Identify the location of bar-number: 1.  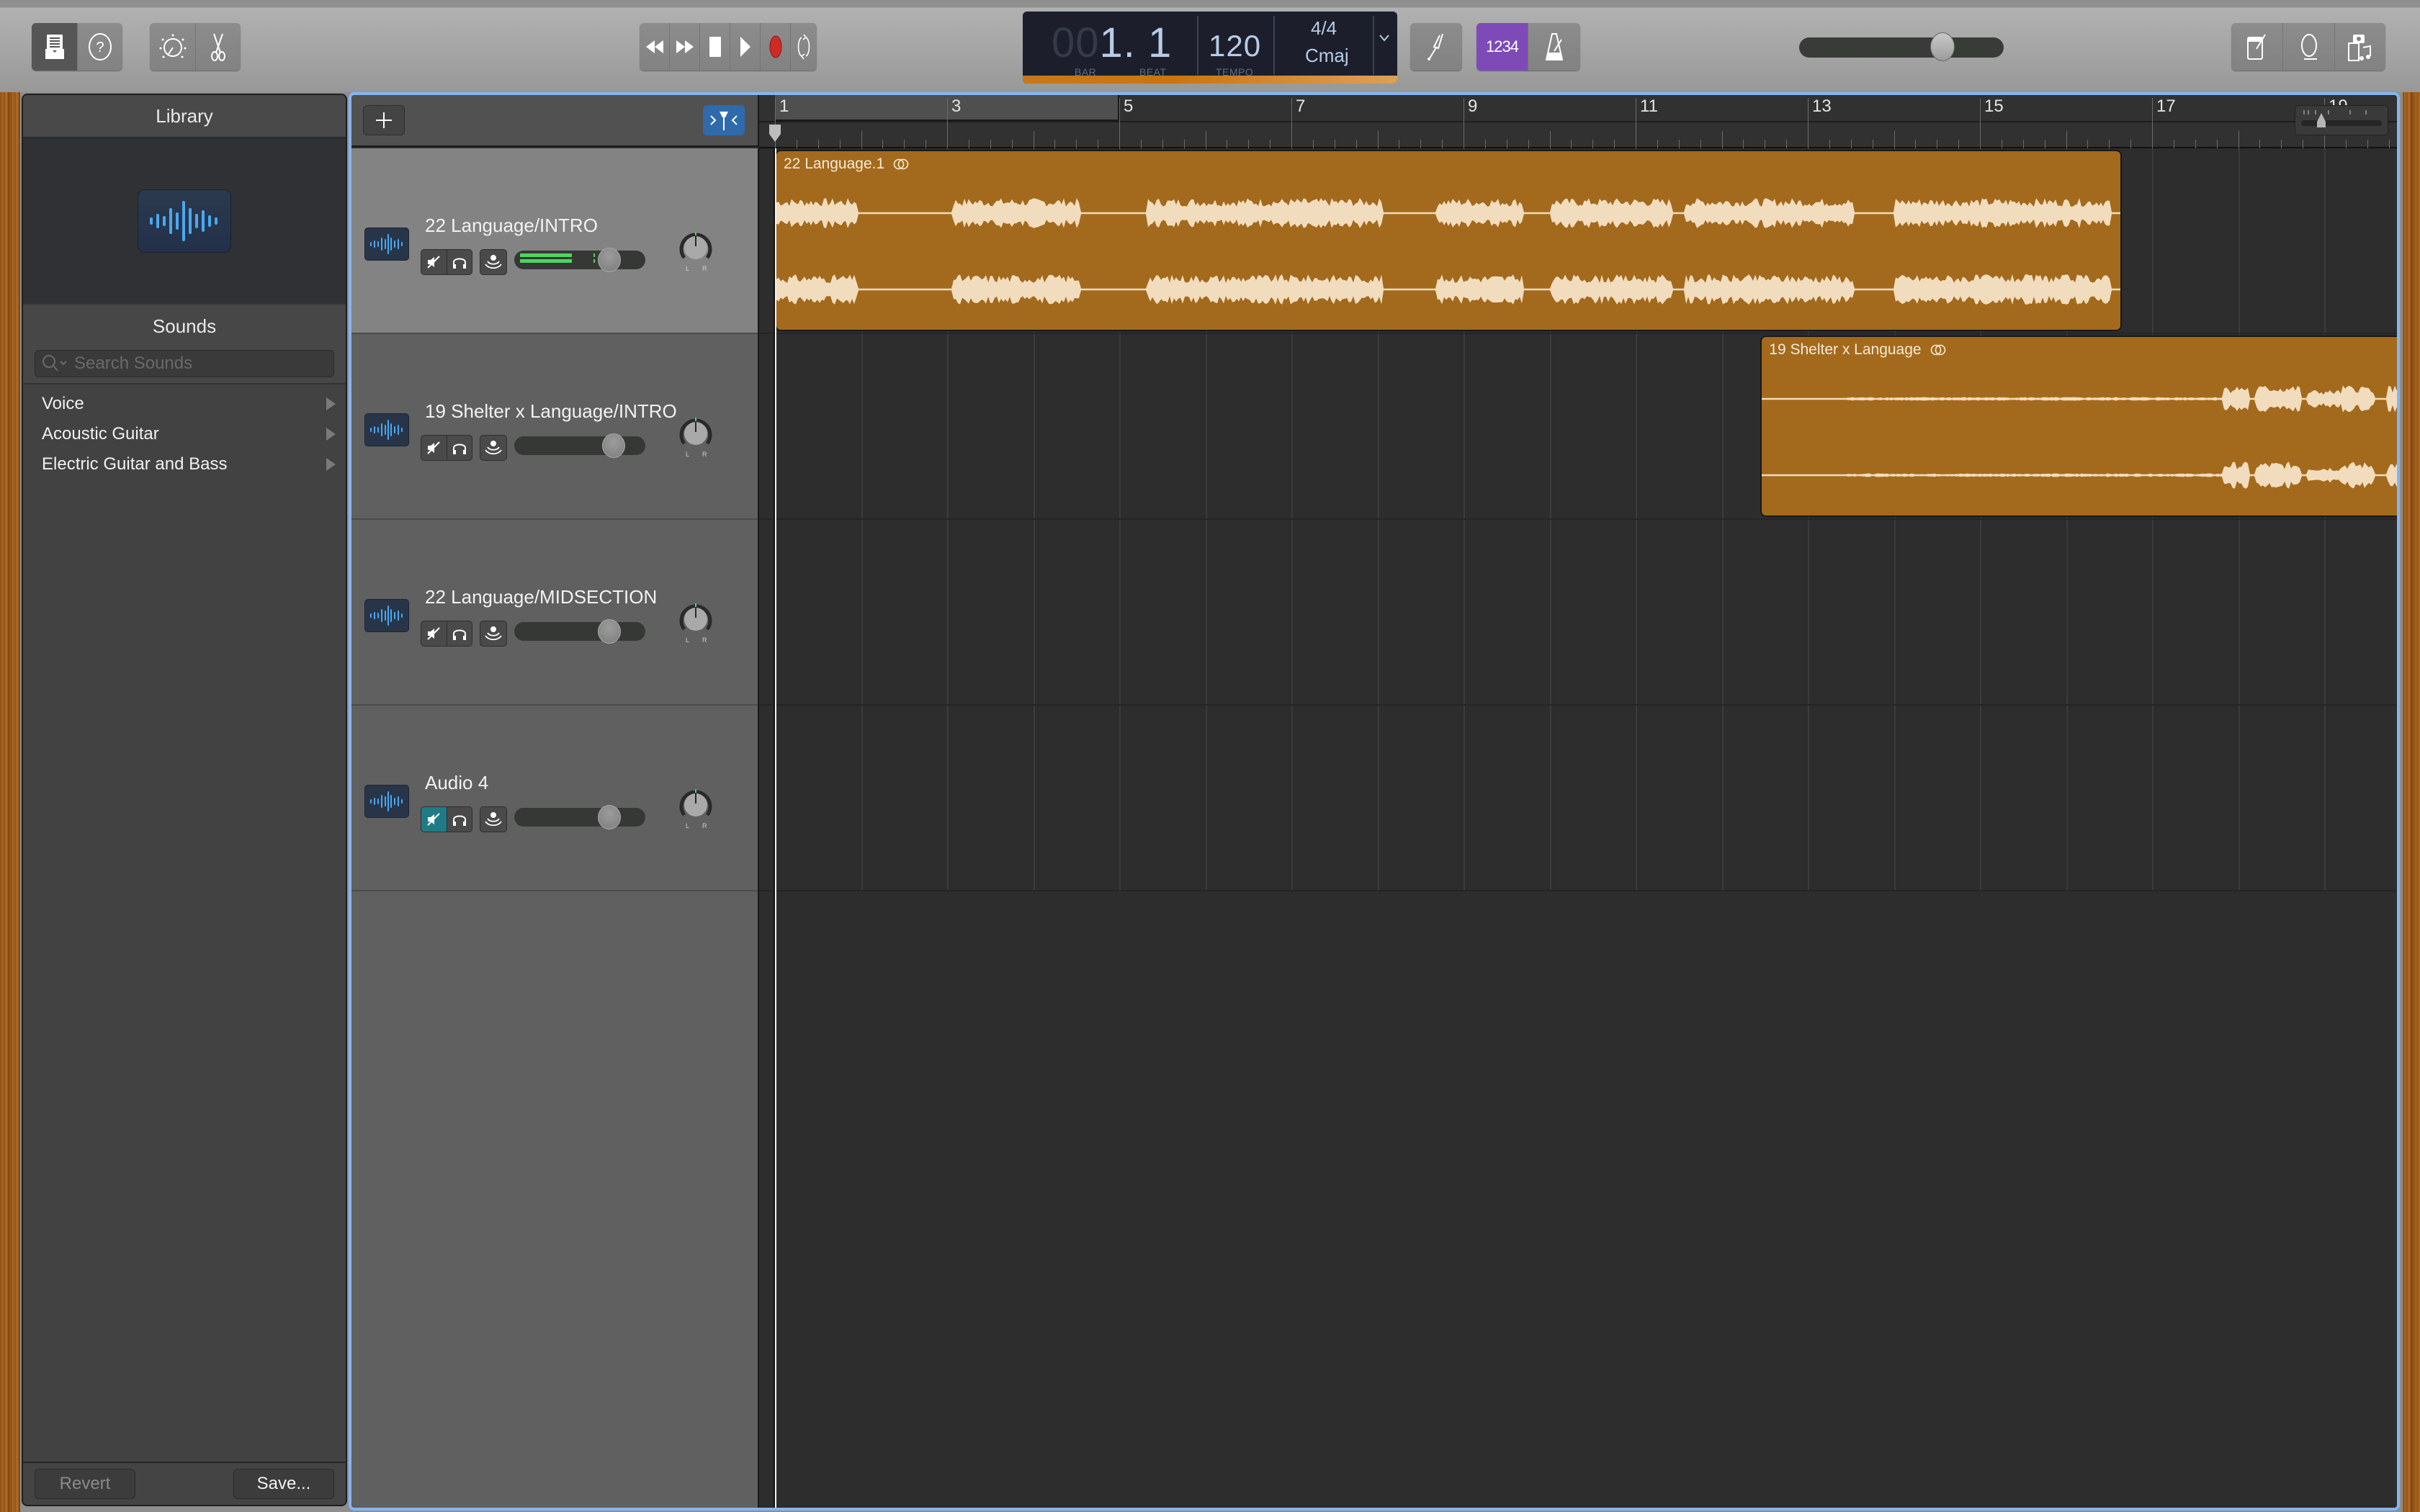
(784, 106).